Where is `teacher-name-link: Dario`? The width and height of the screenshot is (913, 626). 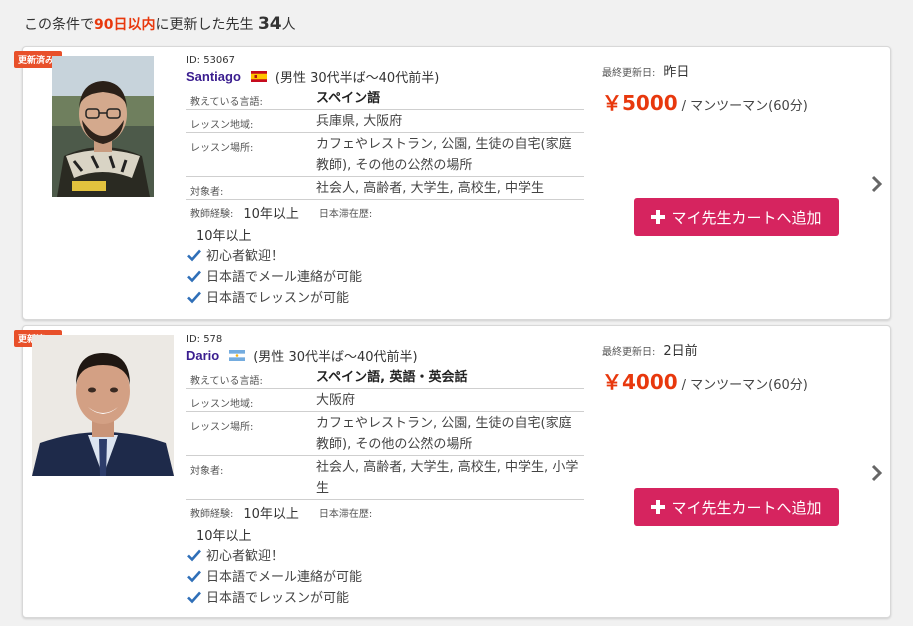 teacher-name-link: Dario is located at coordinates (202, 355).